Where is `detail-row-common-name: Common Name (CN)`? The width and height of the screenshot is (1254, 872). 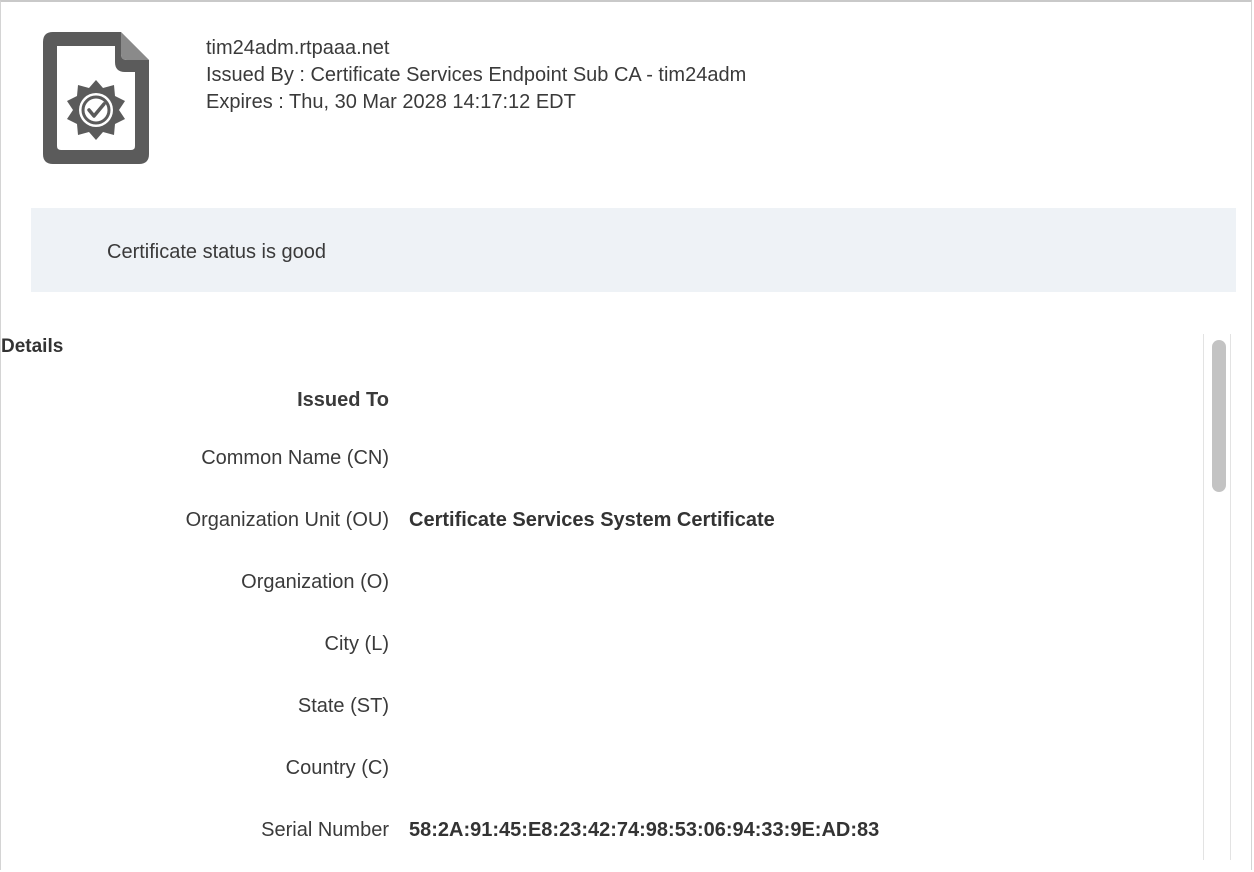
detail-row-common-name: Common Name (CN) is located at coordinates (591, 462).